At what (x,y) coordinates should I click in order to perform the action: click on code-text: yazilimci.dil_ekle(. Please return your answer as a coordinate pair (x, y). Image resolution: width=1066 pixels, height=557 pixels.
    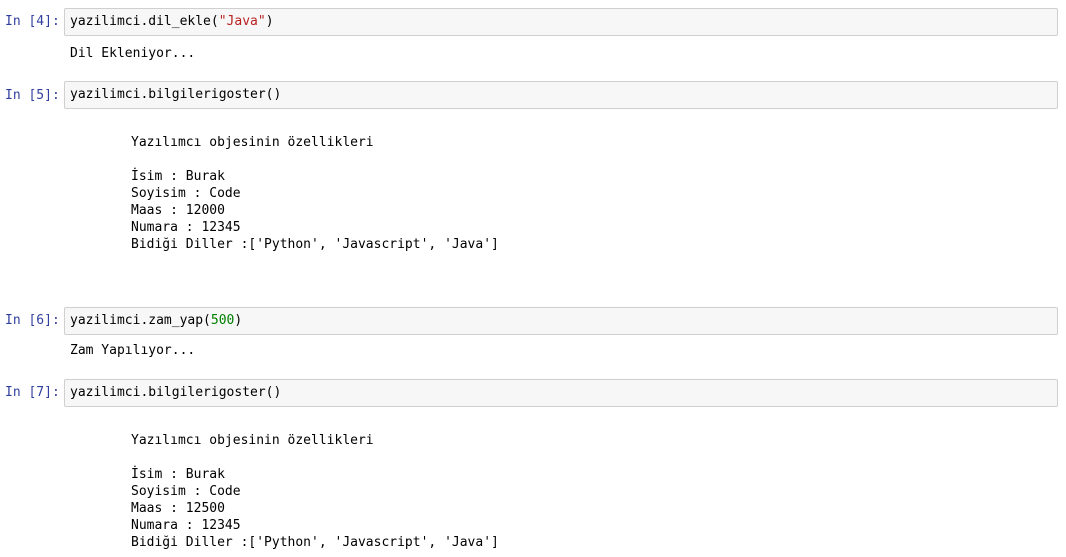
    Looking at the image, I should click on (144, 21).